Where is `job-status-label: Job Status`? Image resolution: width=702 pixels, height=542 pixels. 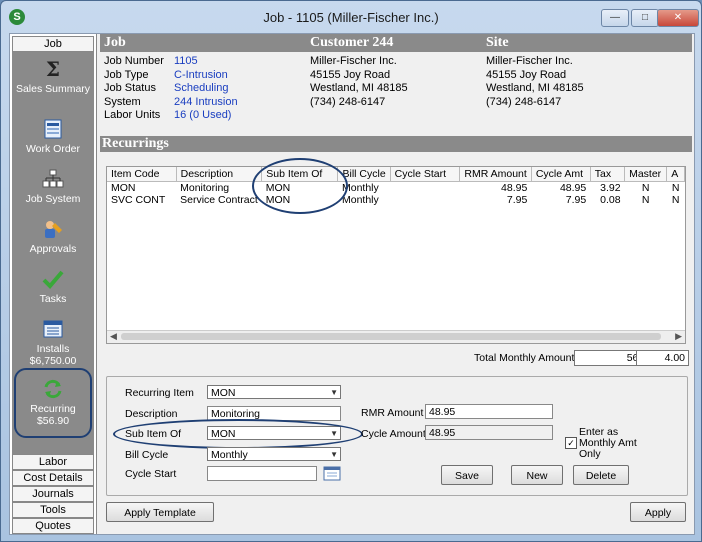
job-status-label: Job Status is located at coordinates (130, 88).